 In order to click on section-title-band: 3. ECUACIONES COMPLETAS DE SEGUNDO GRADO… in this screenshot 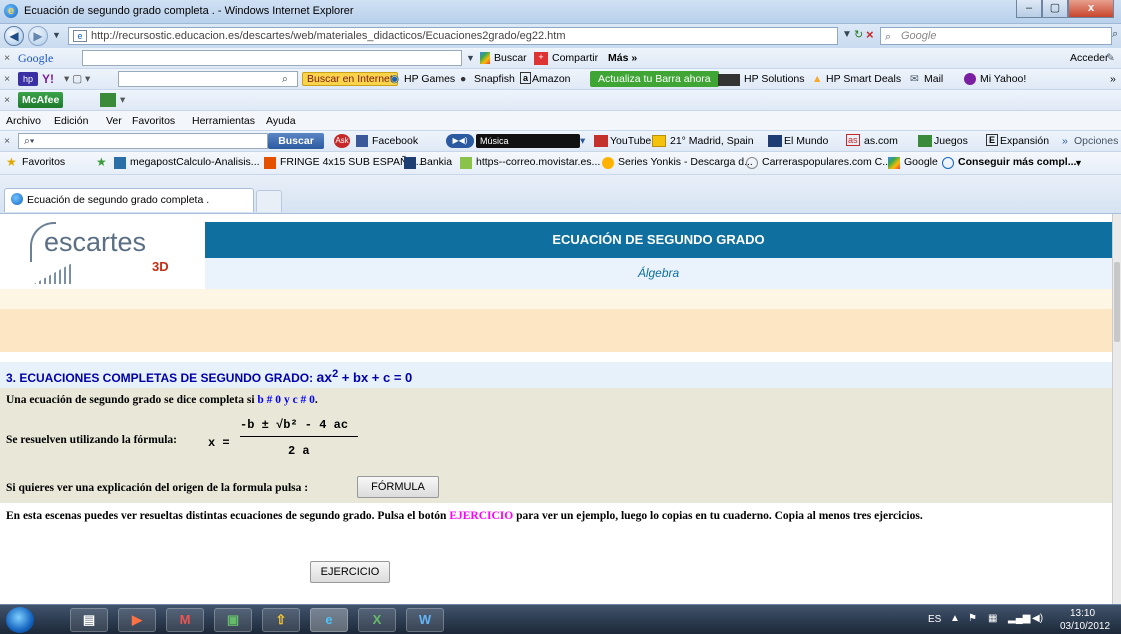, I will do `click(556, 375)`.